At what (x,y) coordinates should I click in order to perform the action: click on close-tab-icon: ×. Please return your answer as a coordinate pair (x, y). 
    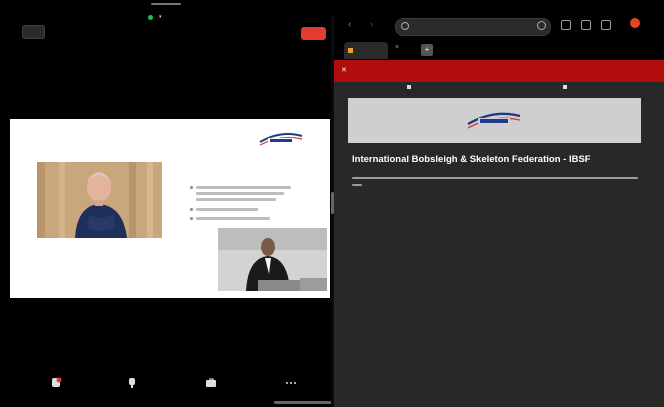
    Looking at the image, I should click on (397, 47).